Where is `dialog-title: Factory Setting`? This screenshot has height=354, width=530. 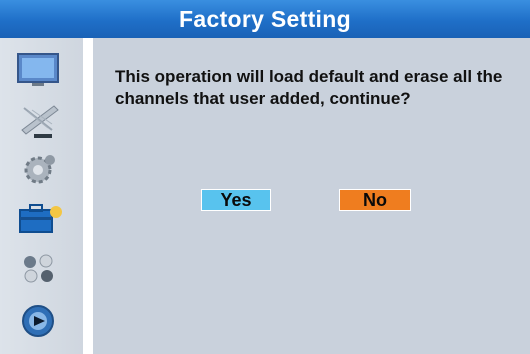 dialog-title: Factory Setting is located at coordinates (265, 18).